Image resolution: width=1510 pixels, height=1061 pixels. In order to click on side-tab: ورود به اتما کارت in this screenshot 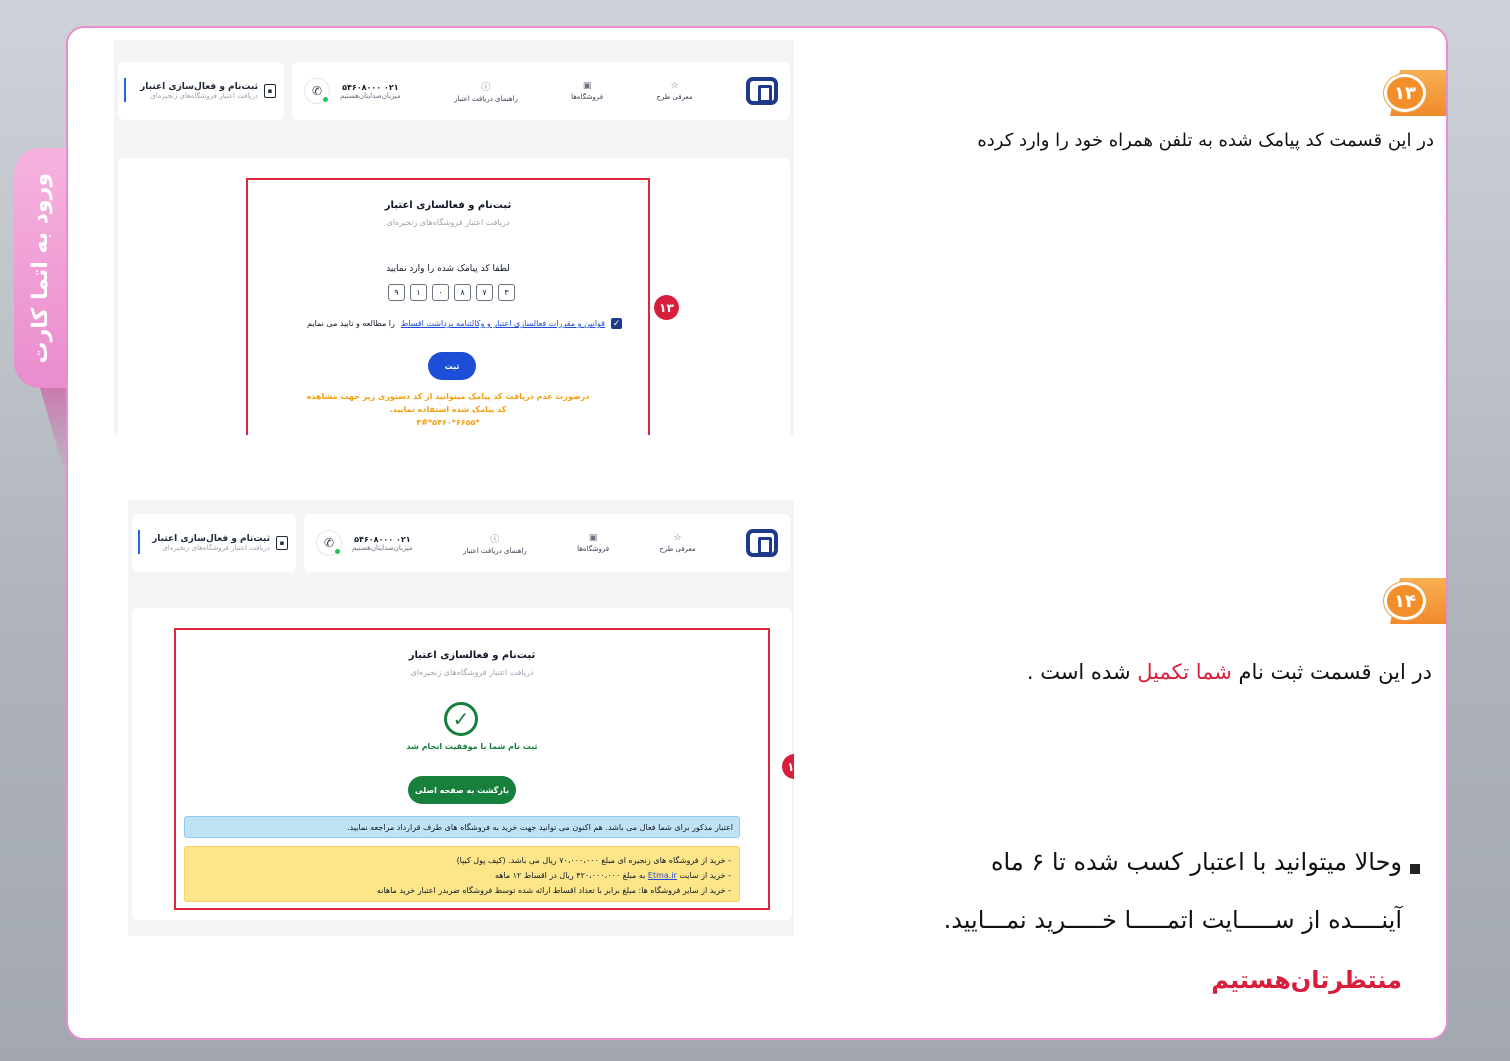, I will do `click(40, 268)`.